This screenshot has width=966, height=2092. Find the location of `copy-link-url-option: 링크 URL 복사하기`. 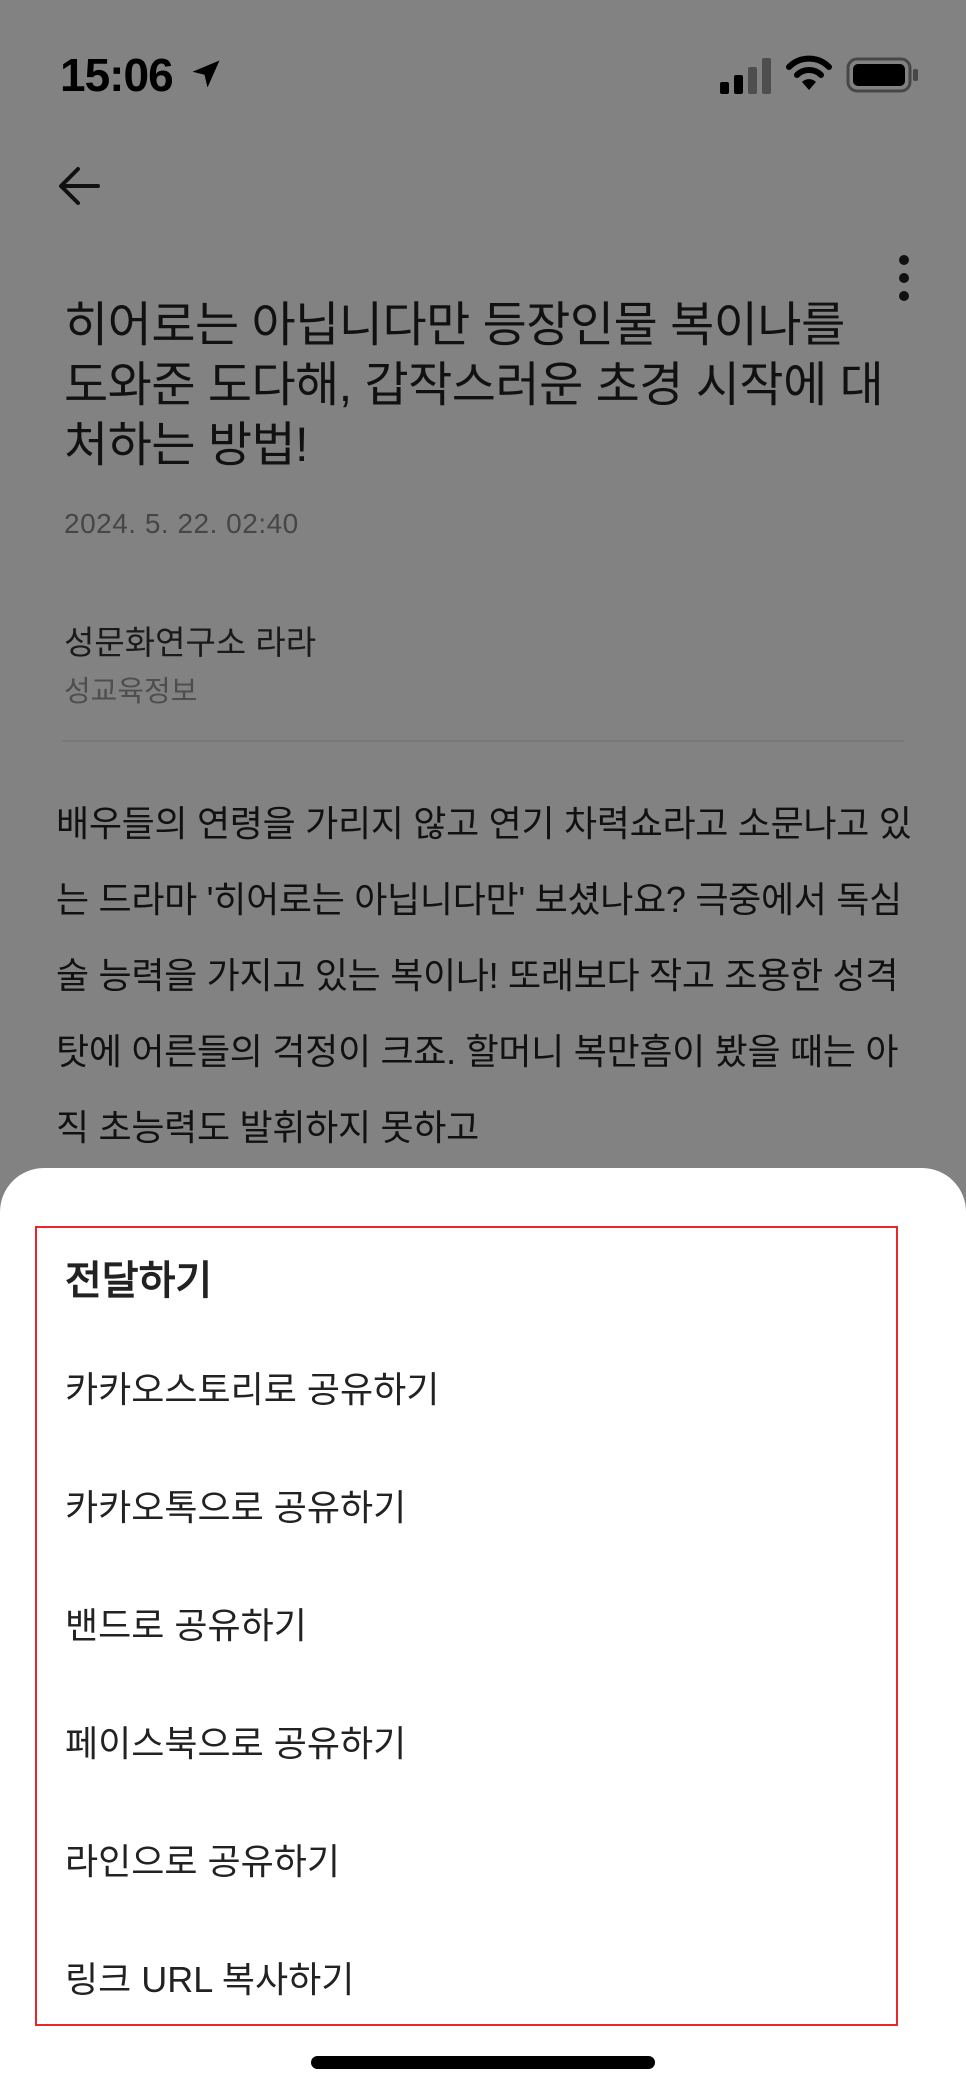

copy-link-url-option: 링크 URL 복사하기 is located at coordinates (466, 1977).